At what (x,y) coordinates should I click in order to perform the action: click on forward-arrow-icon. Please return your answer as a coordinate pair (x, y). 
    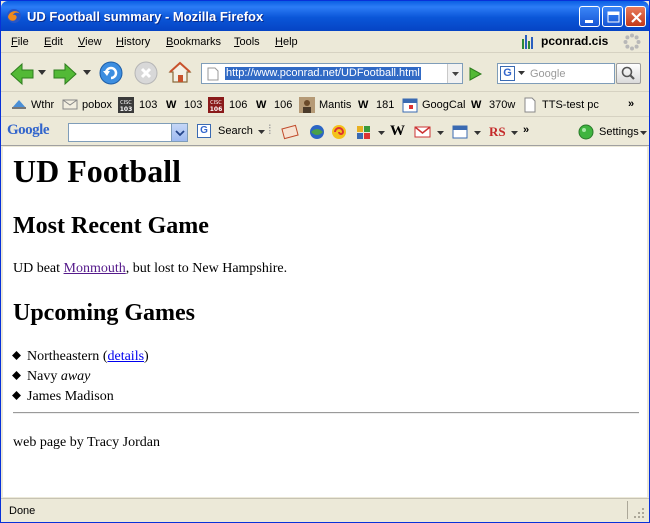
    Looking at the image, I should click on (65, 74).